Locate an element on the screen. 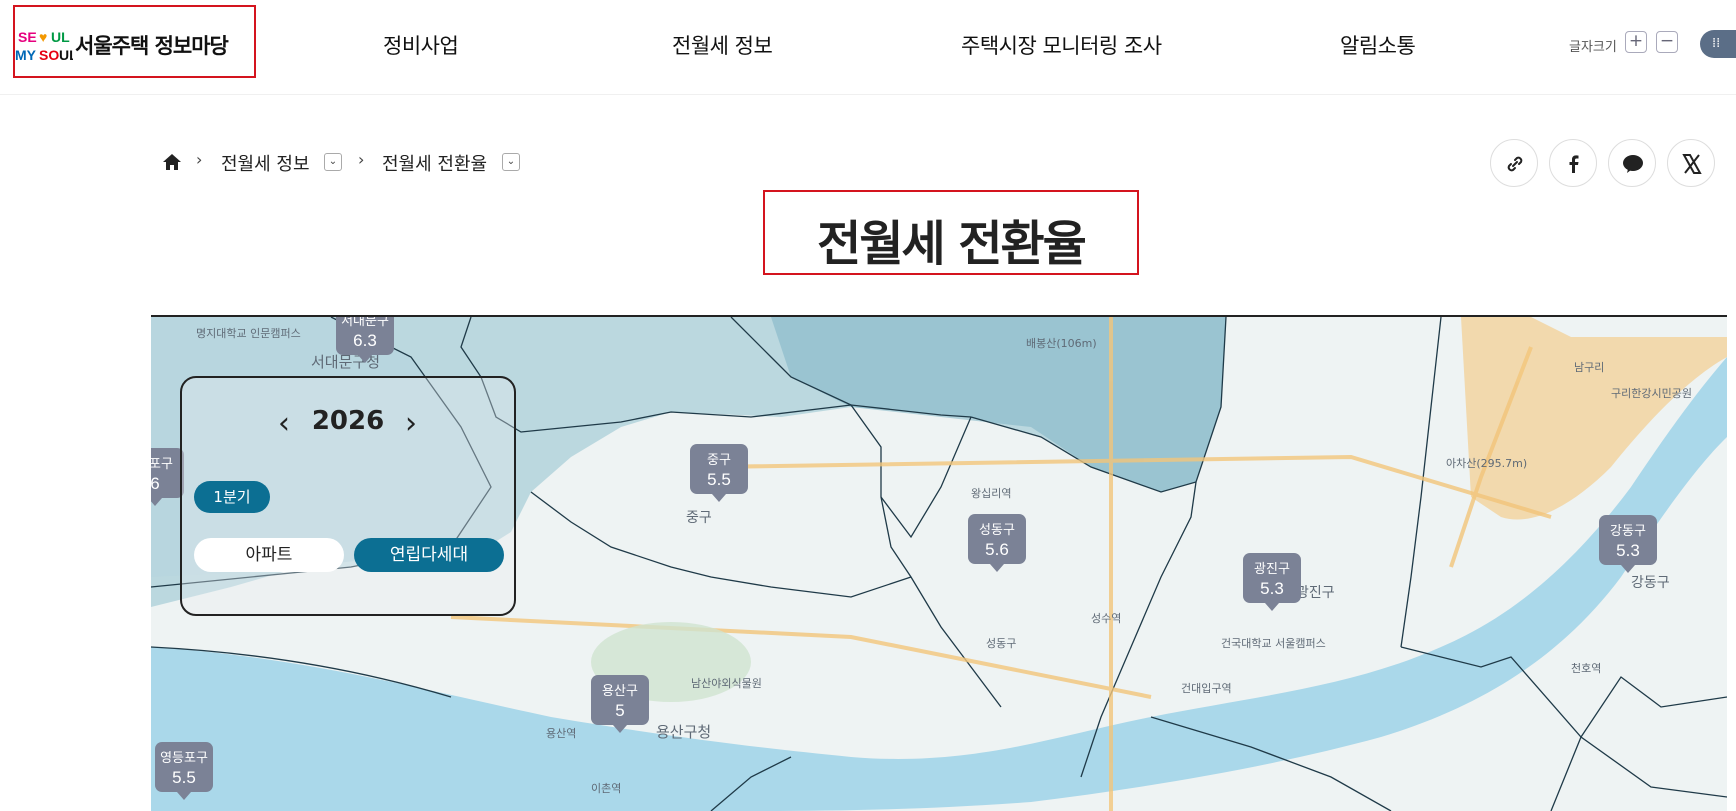 The image size is (1736, 811). svg-text: 남산야외식물원 is located at coordinates (726, 683).